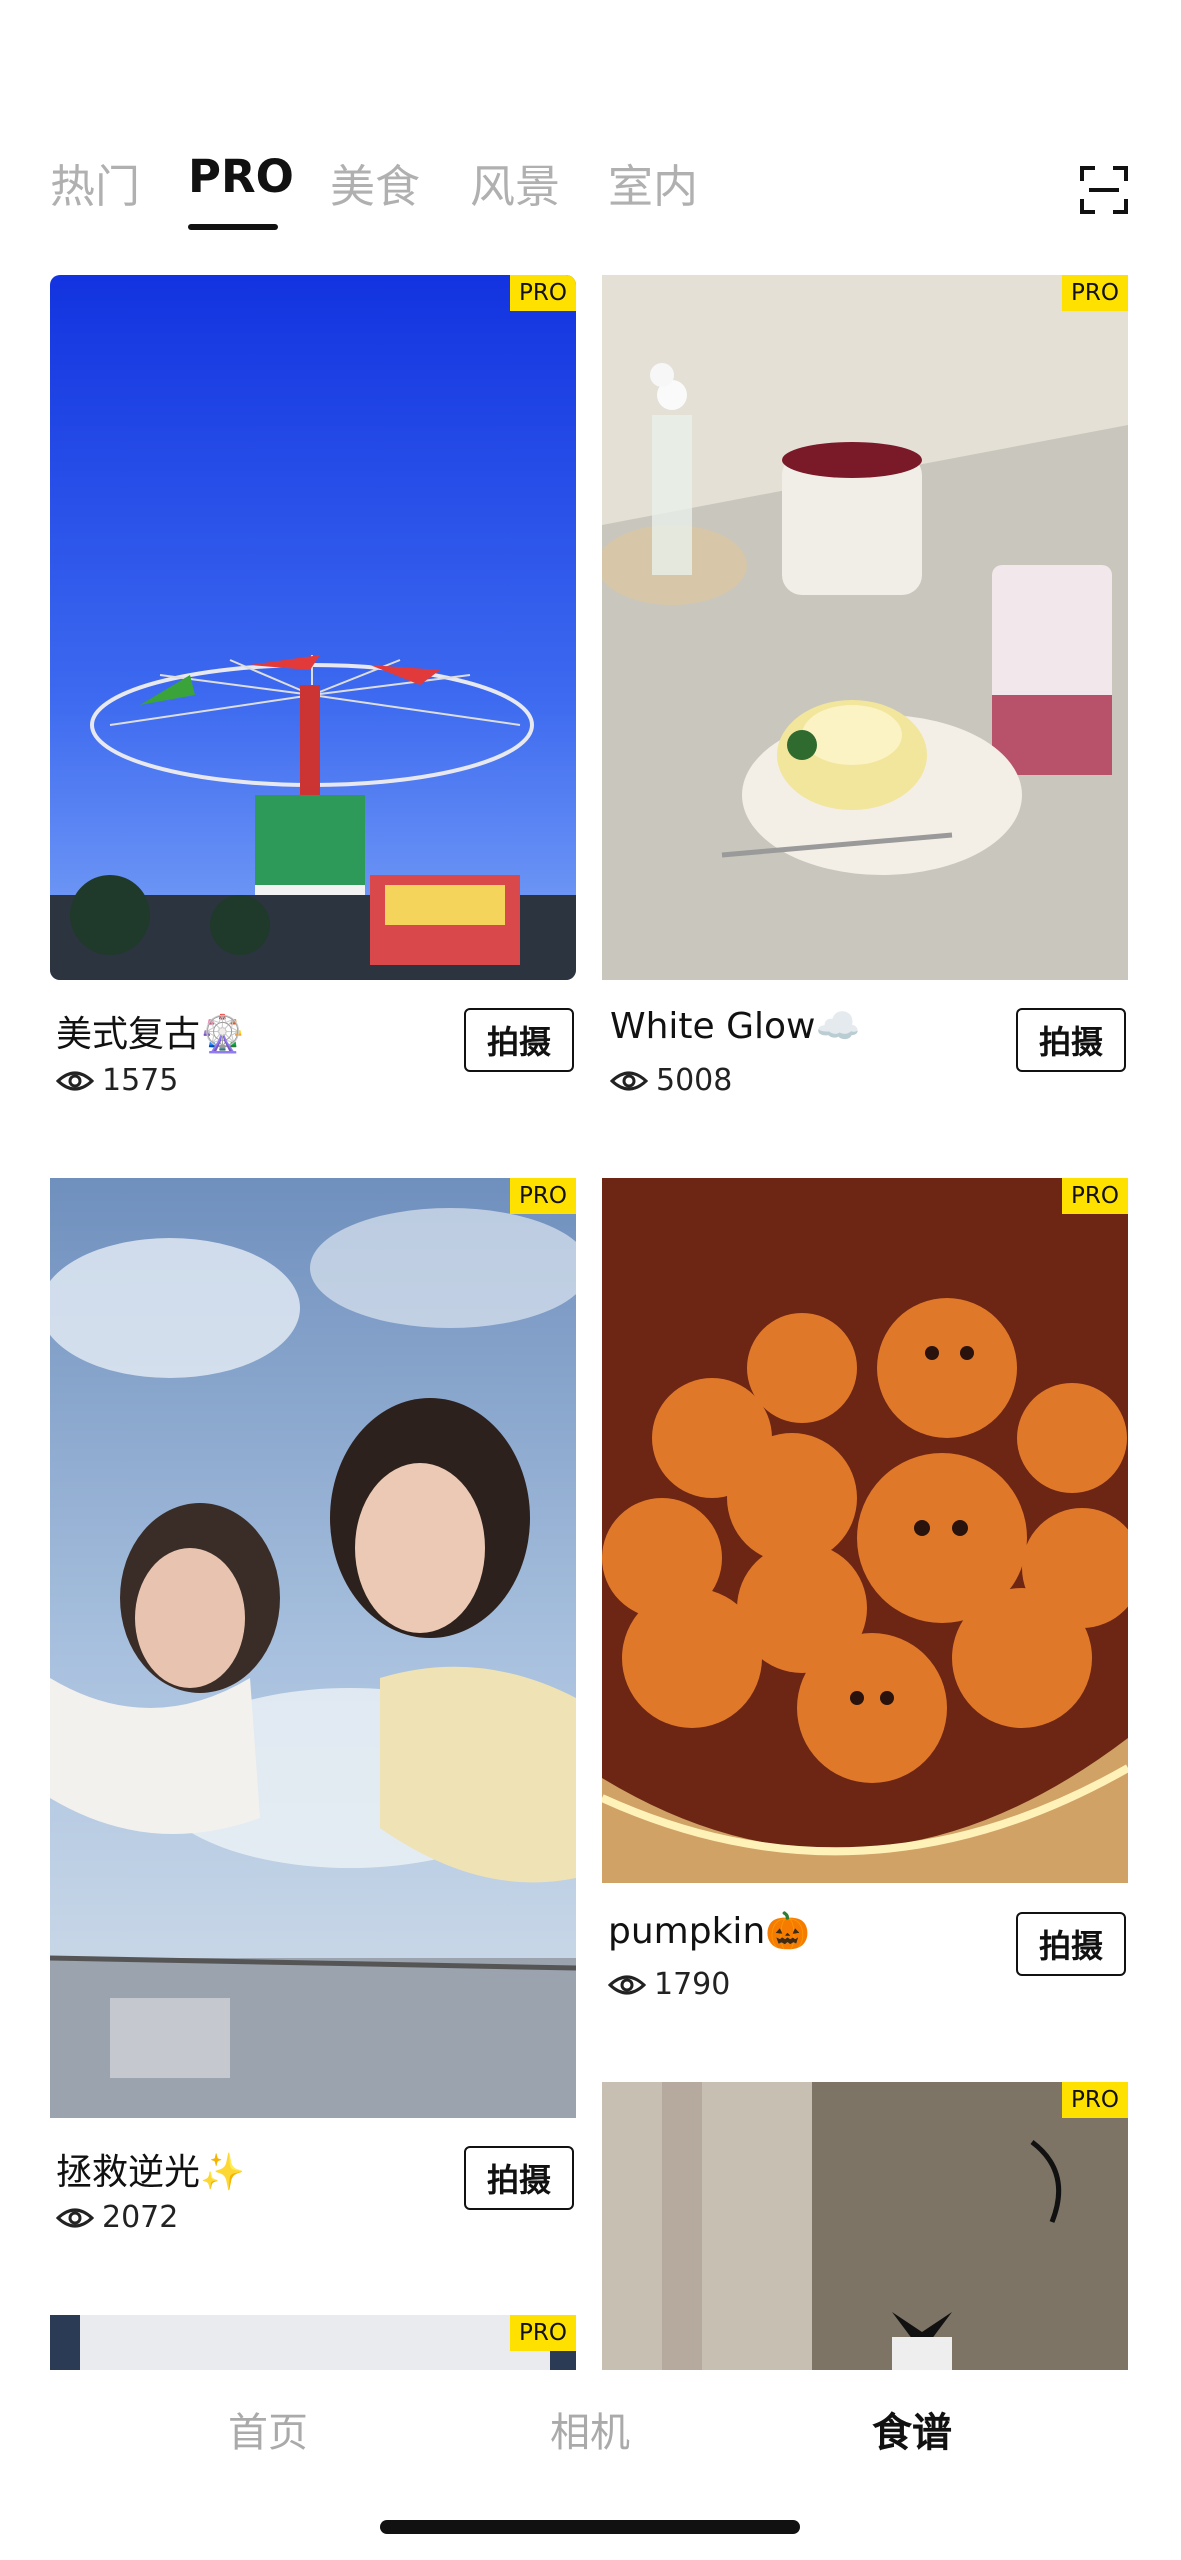 Image resolution: width=1181 pixels, height=2560 pixels. What do you see at coordinates (735, 1026) in the screenshot?
I see `preset-title: White Glow☁️` at bounding box center [735, 1026].